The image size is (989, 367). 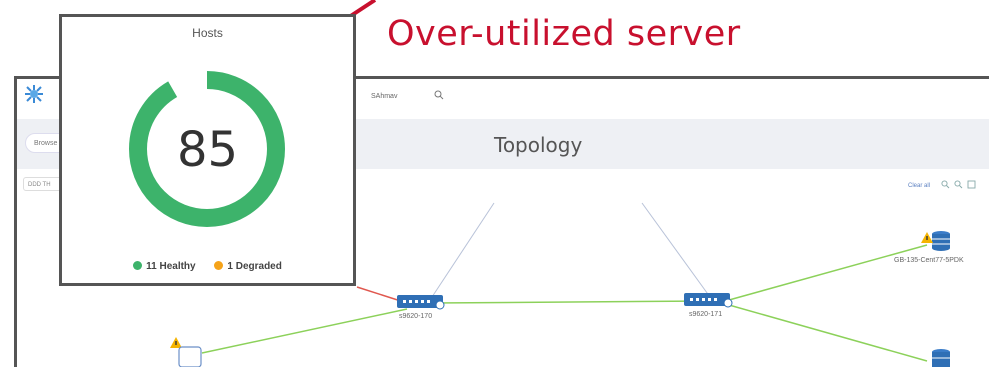 What do you see at coordinates (929, 260) in the screenshot?
I see `host-label: GB-135-Cent77-5PDK` at bounding box center [929, 260].